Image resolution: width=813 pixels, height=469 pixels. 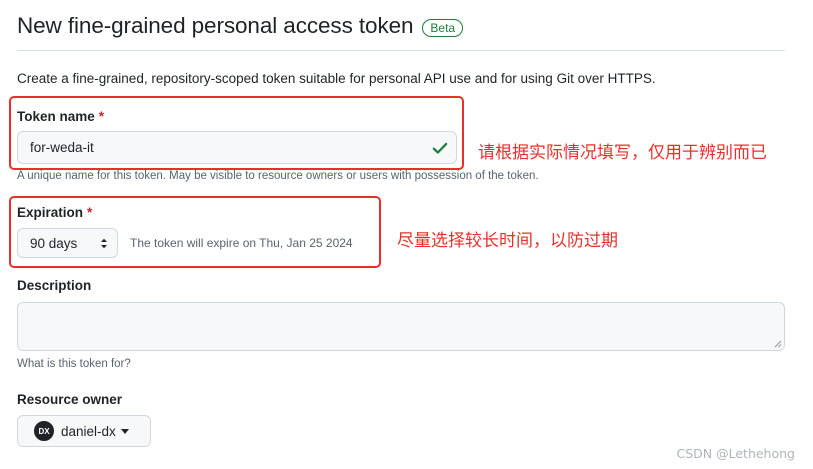 I want to click on caret-down-icon, so click(x=124, y=431).